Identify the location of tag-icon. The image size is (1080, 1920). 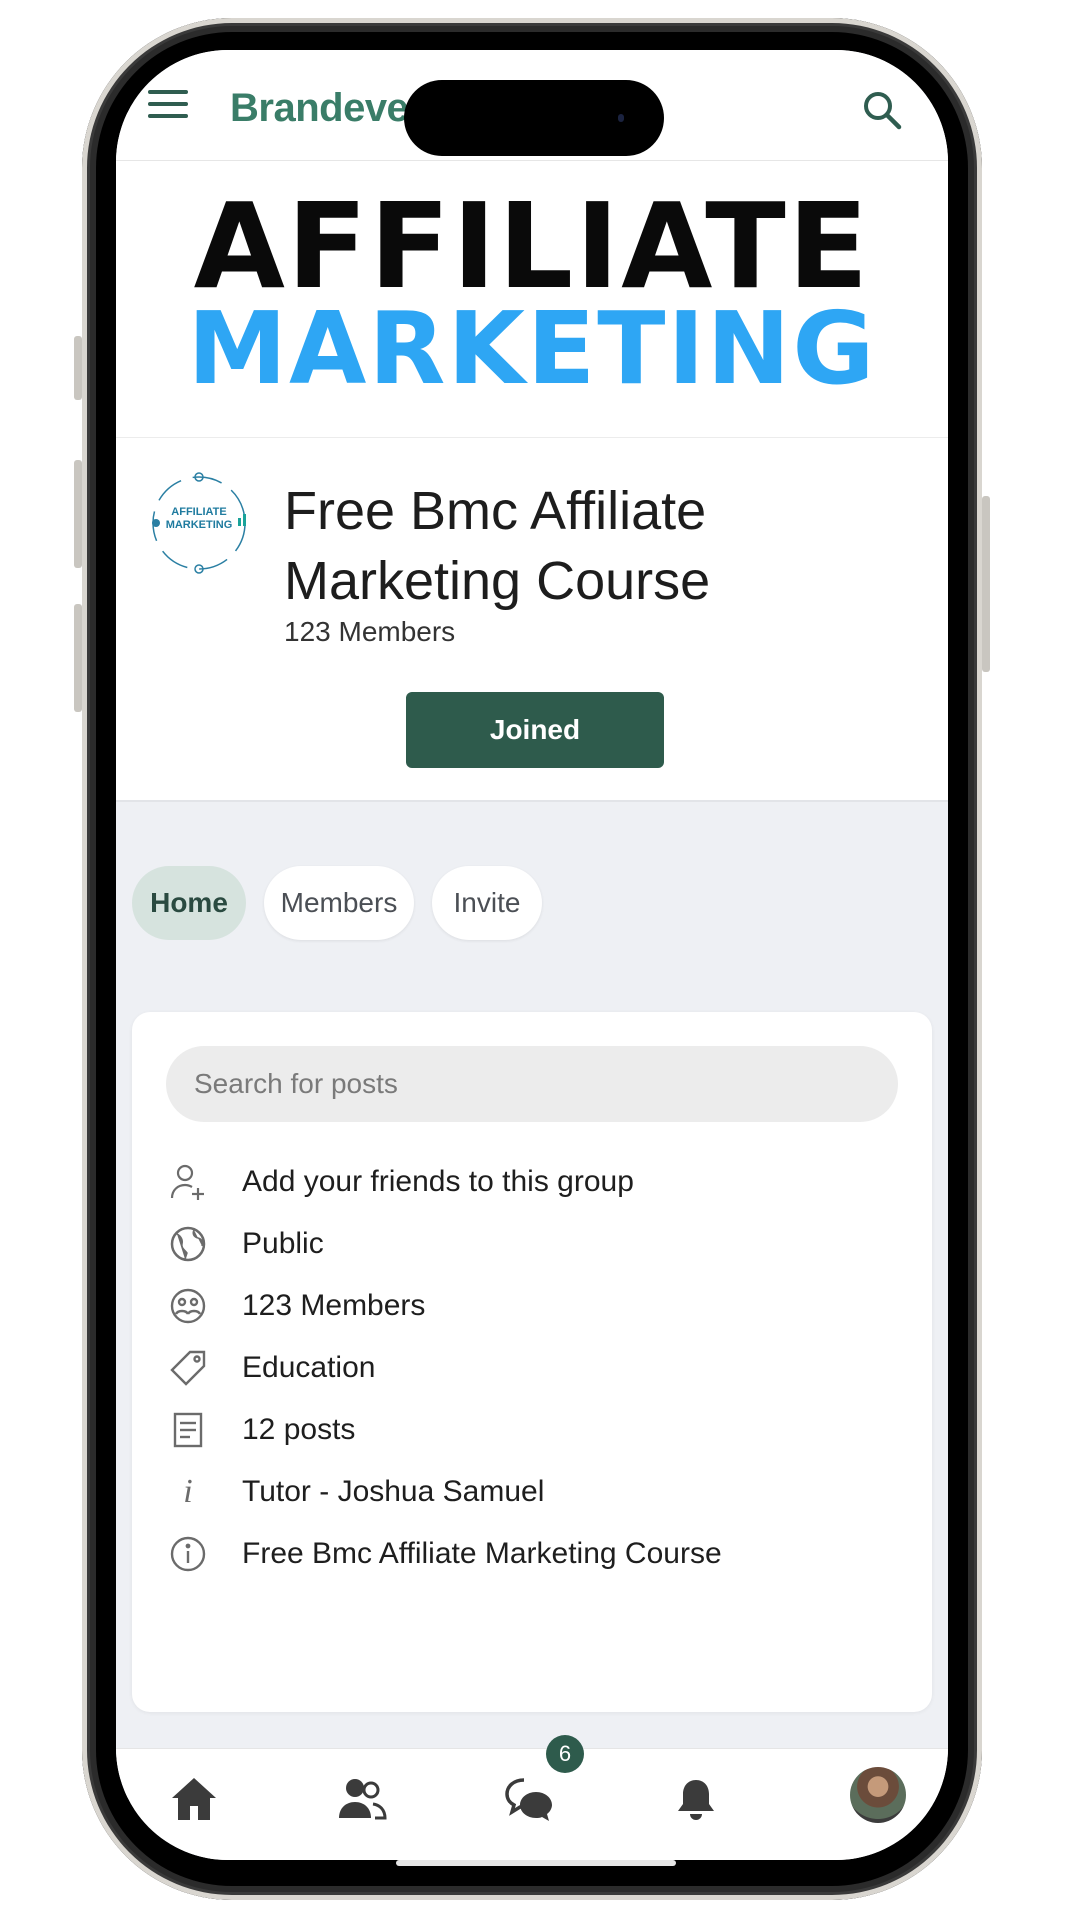
(188, 1368).